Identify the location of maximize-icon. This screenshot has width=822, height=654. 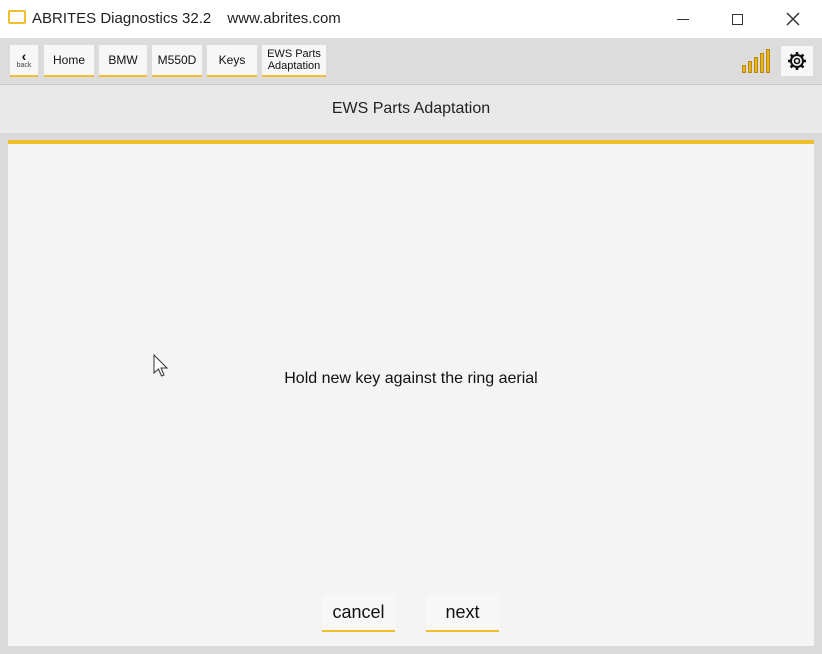
(737, 19).